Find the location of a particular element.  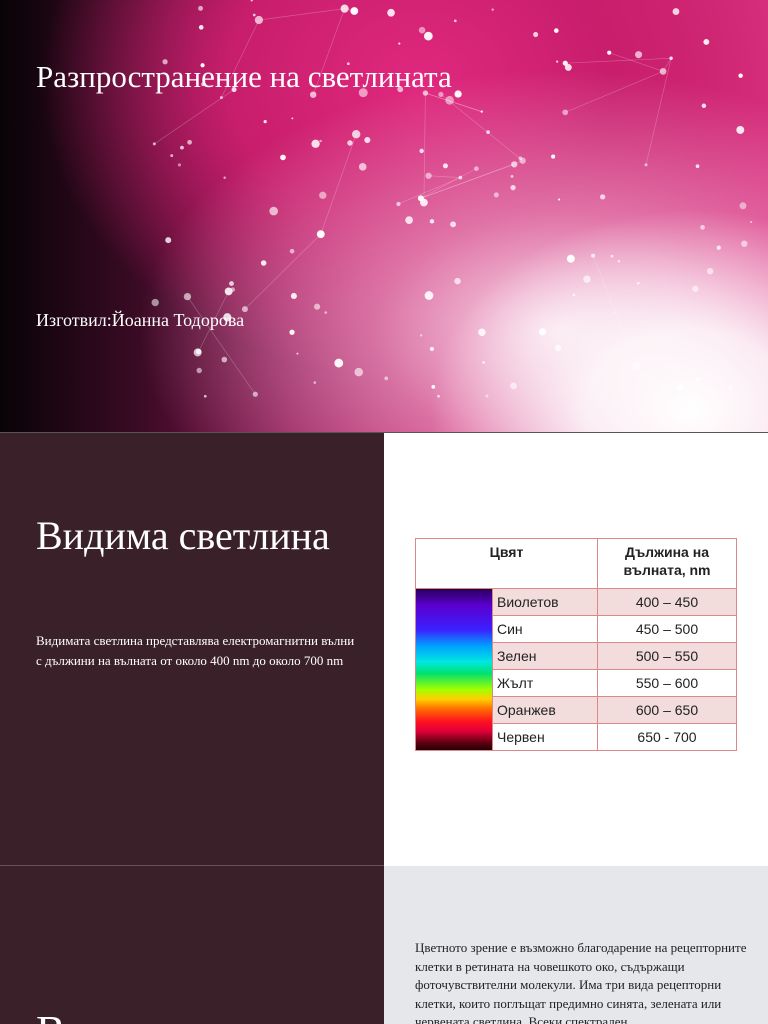

header-wavelength: Дължина на вълната, nm is located at coordinates (667, 563).